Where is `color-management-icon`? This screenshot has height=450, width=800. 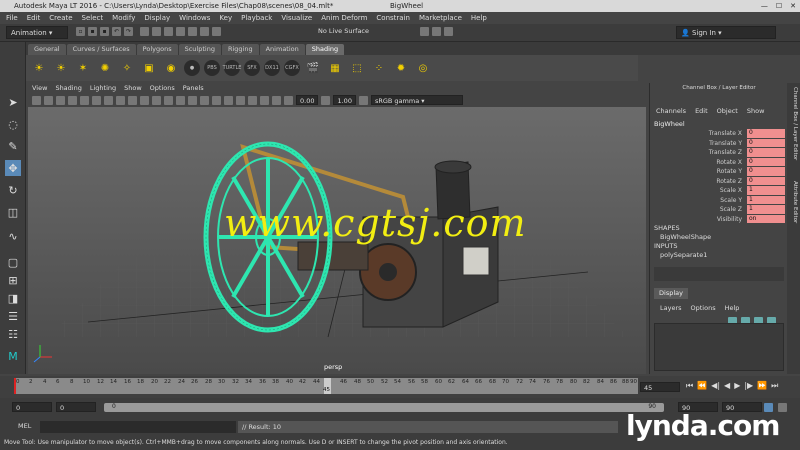 color-management-icon is located at coordinates (363, 100).